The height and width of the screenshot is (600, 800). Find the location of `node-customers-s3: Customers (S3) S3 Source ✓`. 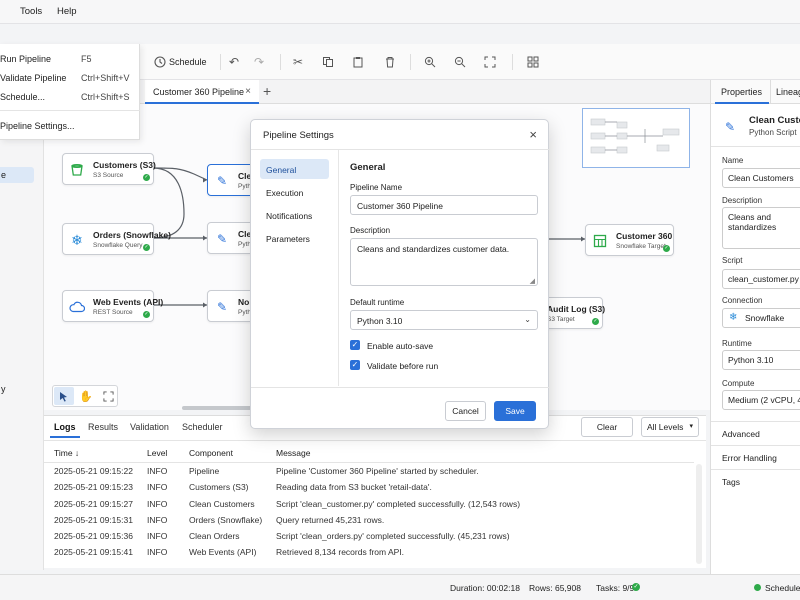

node-customers-s3: Customers (S3) S3 Source ✓ is located at coordinates (109, 169).